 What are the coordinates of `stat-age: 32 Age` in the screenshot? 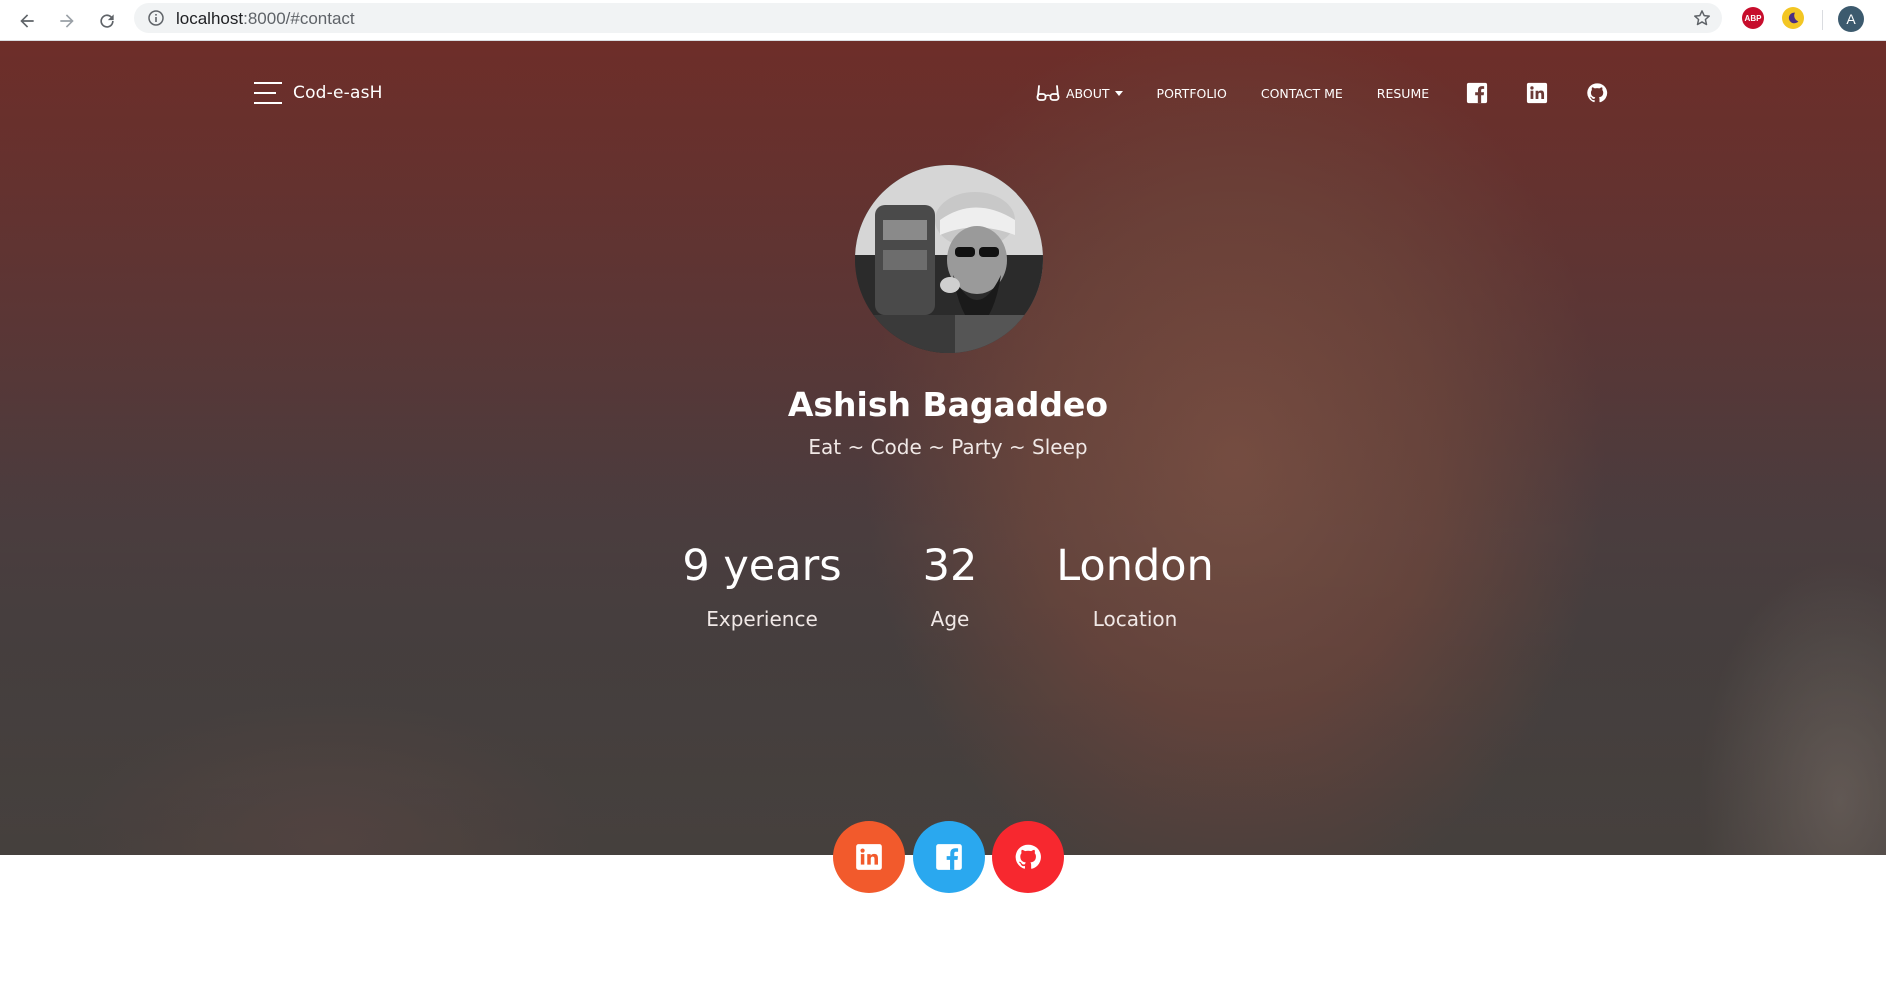 It's located at (950, 586).